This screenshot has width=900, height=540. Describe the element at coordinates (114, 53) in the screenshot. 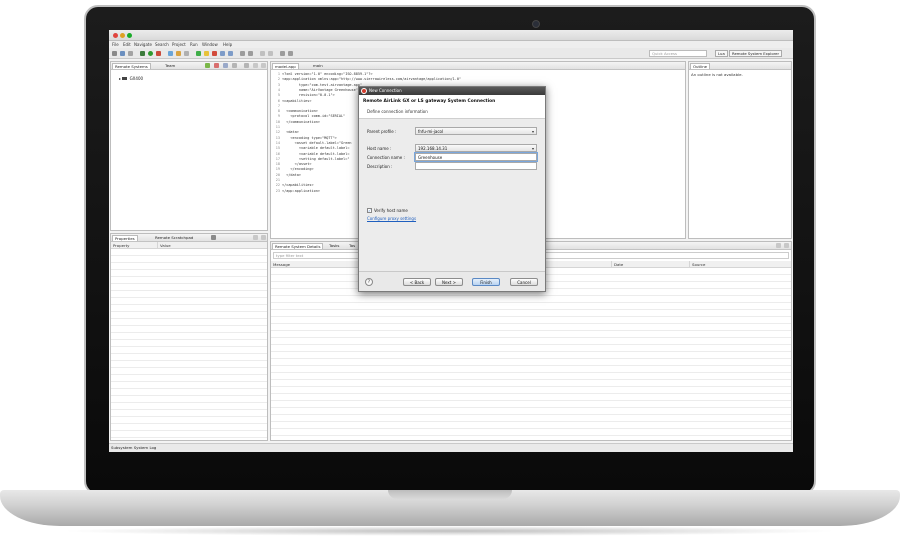

I see `new-icon` at that location.